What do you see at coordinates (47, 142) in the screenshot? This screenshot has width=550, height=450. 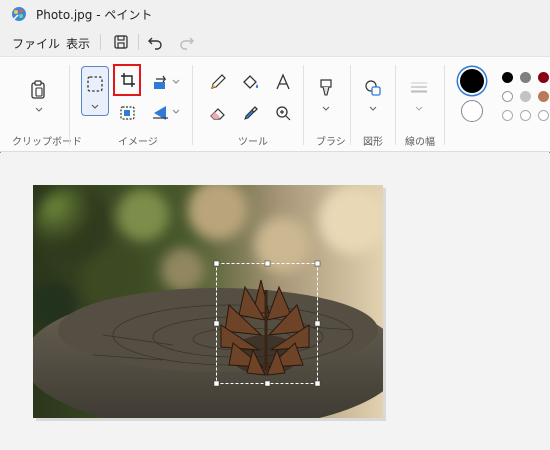 I see `group-label-clipboard: クリップボード` at bounding box center [47, 142].